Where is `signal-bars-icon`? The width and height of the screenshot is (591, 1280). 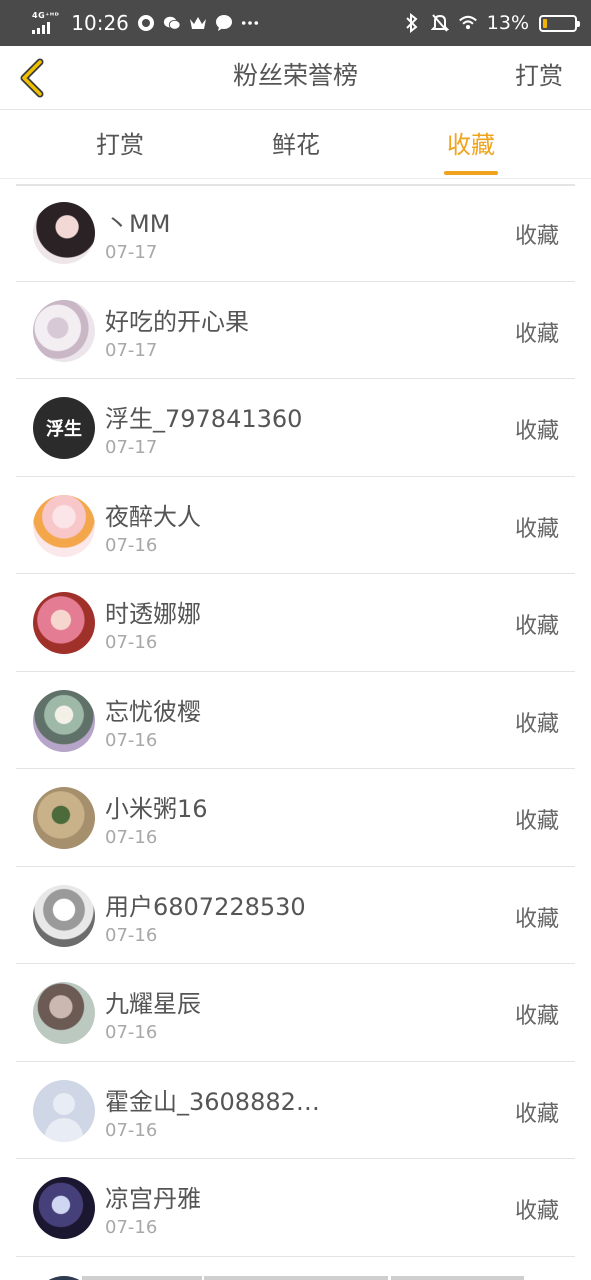
signal-bars-icon is located at coordinates (41, 28).